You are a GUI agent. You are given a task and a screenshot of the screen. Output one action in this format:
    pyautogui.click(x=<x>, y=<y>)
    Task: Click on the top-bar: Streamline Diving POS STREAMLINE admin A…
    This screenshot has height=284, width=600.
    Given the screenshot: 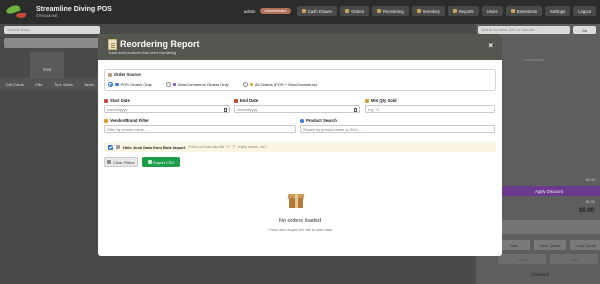 What is the action you would take?
    pyautogui.click(x=300, y=12)
    